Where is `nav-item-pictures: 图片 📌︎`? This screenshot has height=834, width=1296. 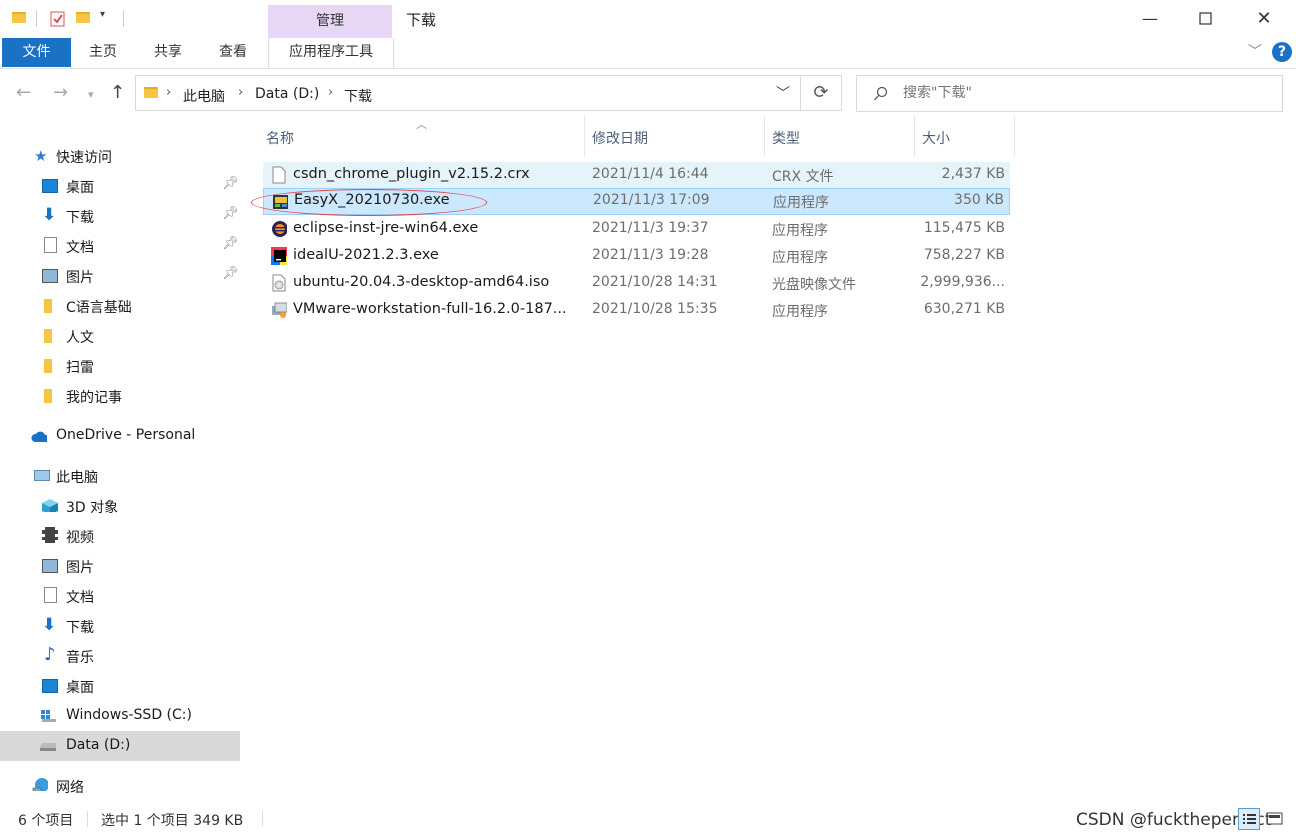 nav-item-pictures: 图片 📌︎ is located at coordinates (120, 276).